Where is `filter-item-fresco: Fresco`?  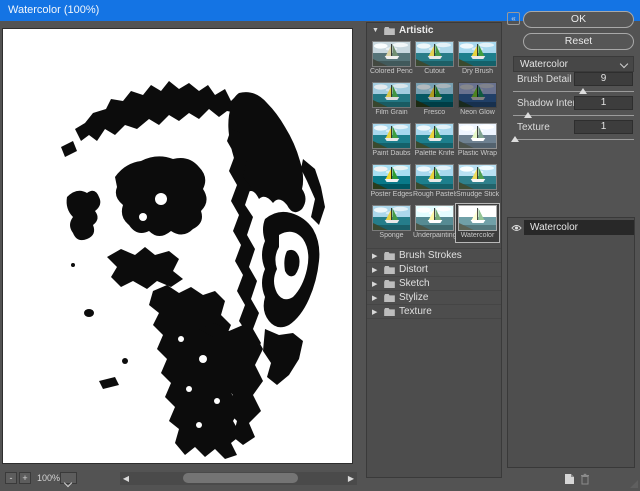 filter-item-fresco: Fresco is located at coordinates (434, 100).